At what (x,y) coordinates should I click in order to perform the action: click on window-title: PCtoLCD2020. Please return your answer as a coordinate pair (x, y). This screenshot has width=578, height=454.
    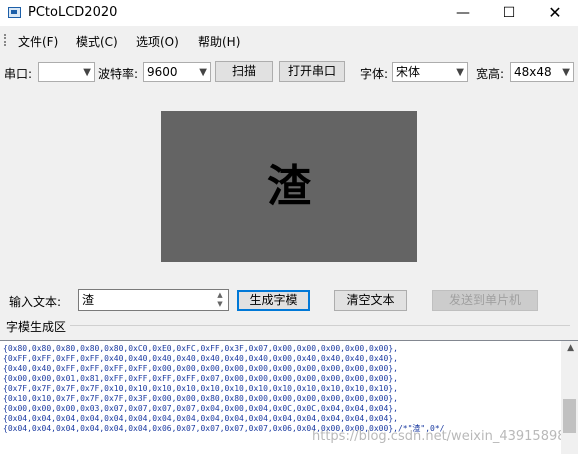
    Looking at the image, I should click on (73, 12).